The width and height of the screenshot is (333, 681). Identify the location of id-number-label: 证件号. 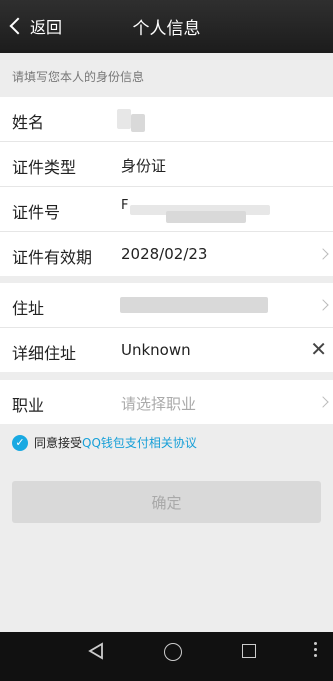
(36, 212).